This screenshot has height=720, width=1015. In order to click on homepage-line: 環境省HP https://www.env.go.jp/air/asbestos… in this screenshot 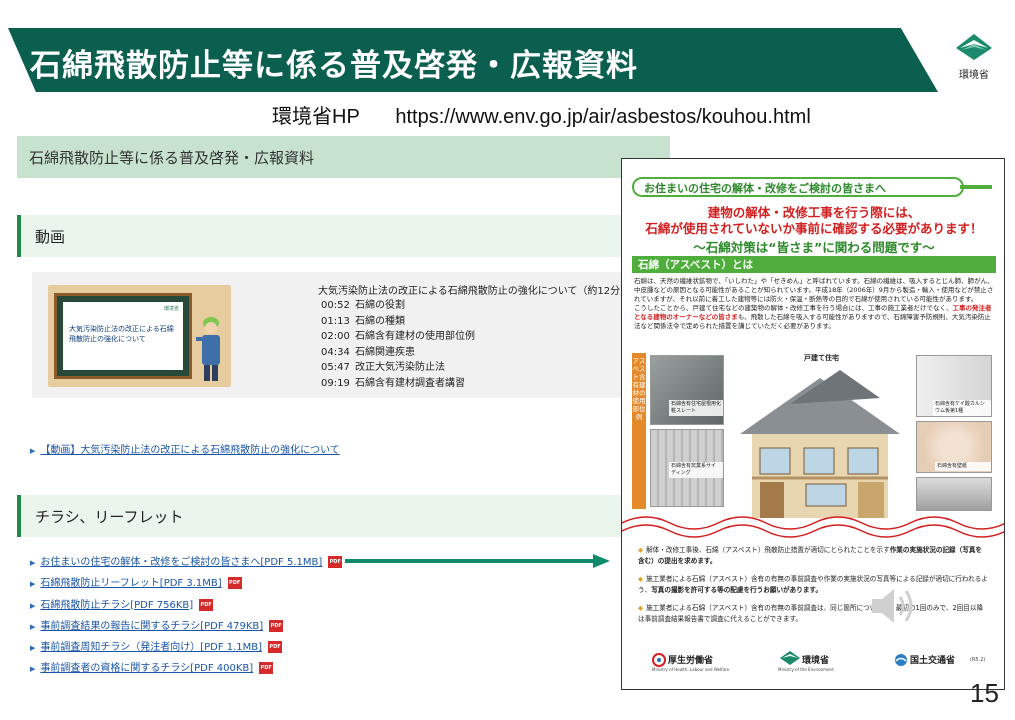, I will do `click(541, 114)`.